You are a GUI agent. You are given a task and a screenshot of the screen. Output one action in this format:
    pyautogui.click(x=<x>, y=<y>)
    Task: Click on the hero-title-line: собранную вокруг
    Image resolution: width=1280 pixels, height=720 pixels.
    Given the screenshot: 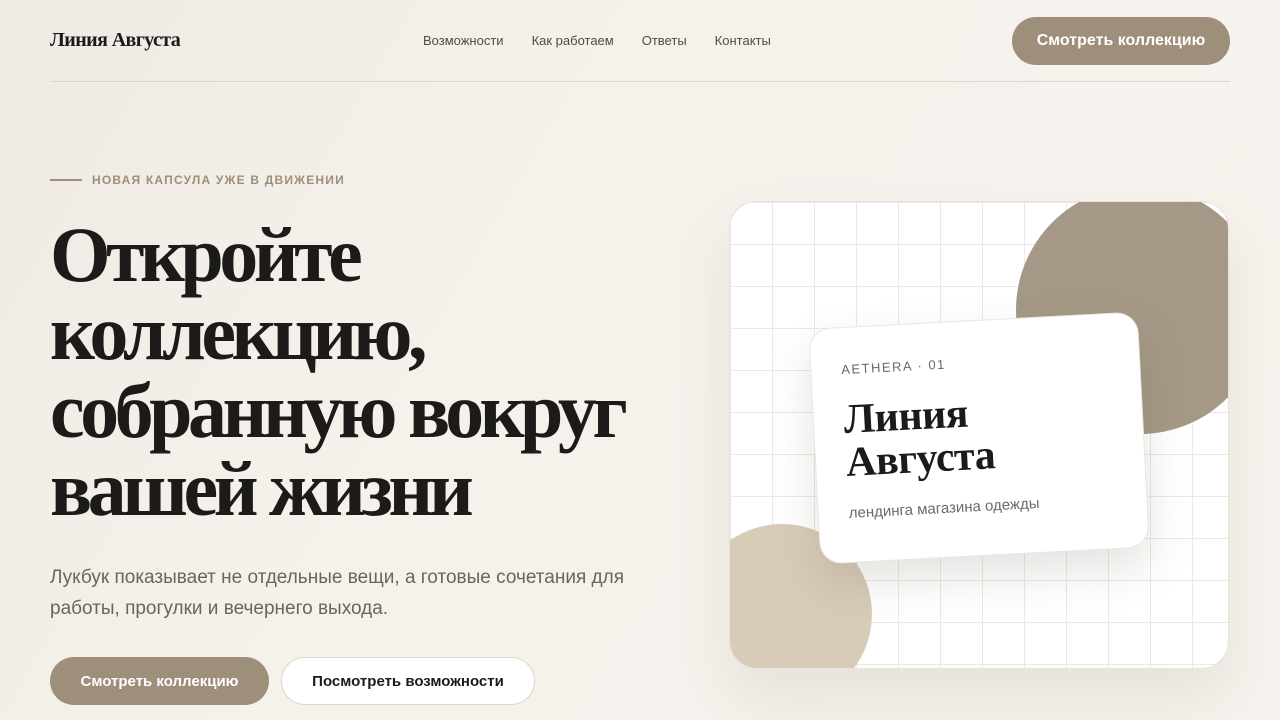 What is the action you would take?
    pyautogui.click(x=339, y=410)
    